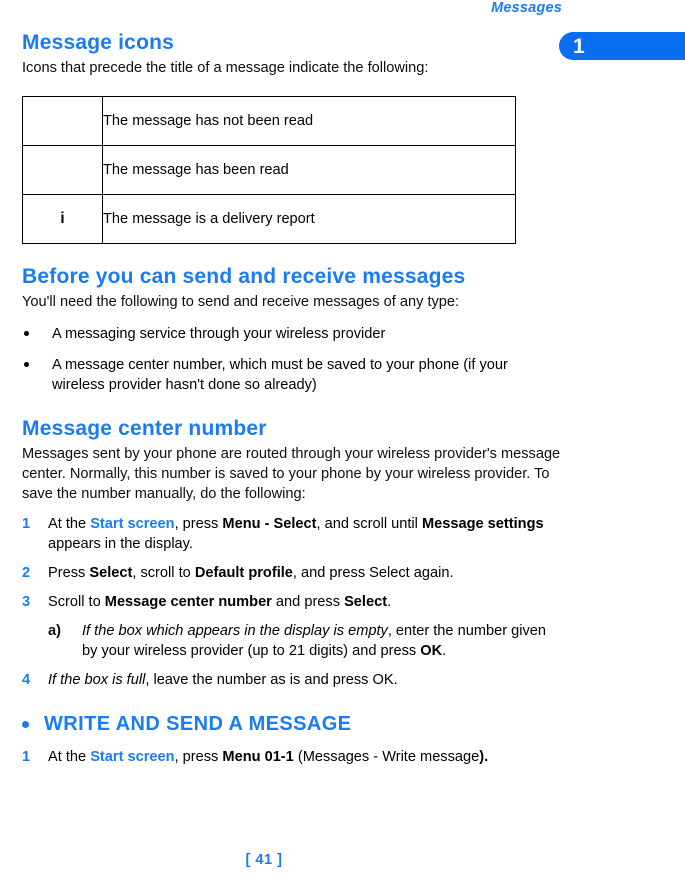 The image size is (685, 879). I want to click on substep-text-run-bold: OK, so click(431, 651).